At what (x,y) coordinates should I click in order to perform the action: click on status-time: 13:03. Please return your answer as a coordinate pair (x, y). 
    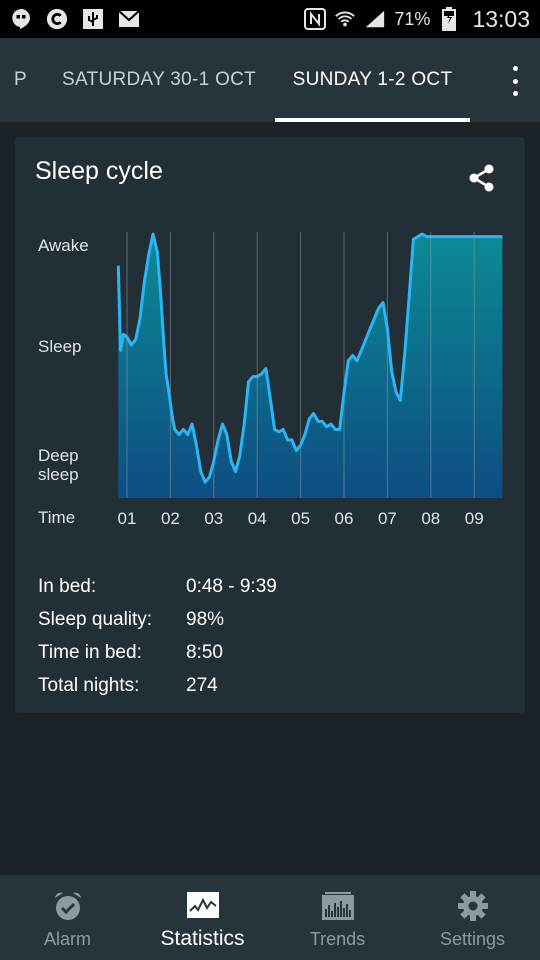
    Looking at the image, I should click on (501, 18).